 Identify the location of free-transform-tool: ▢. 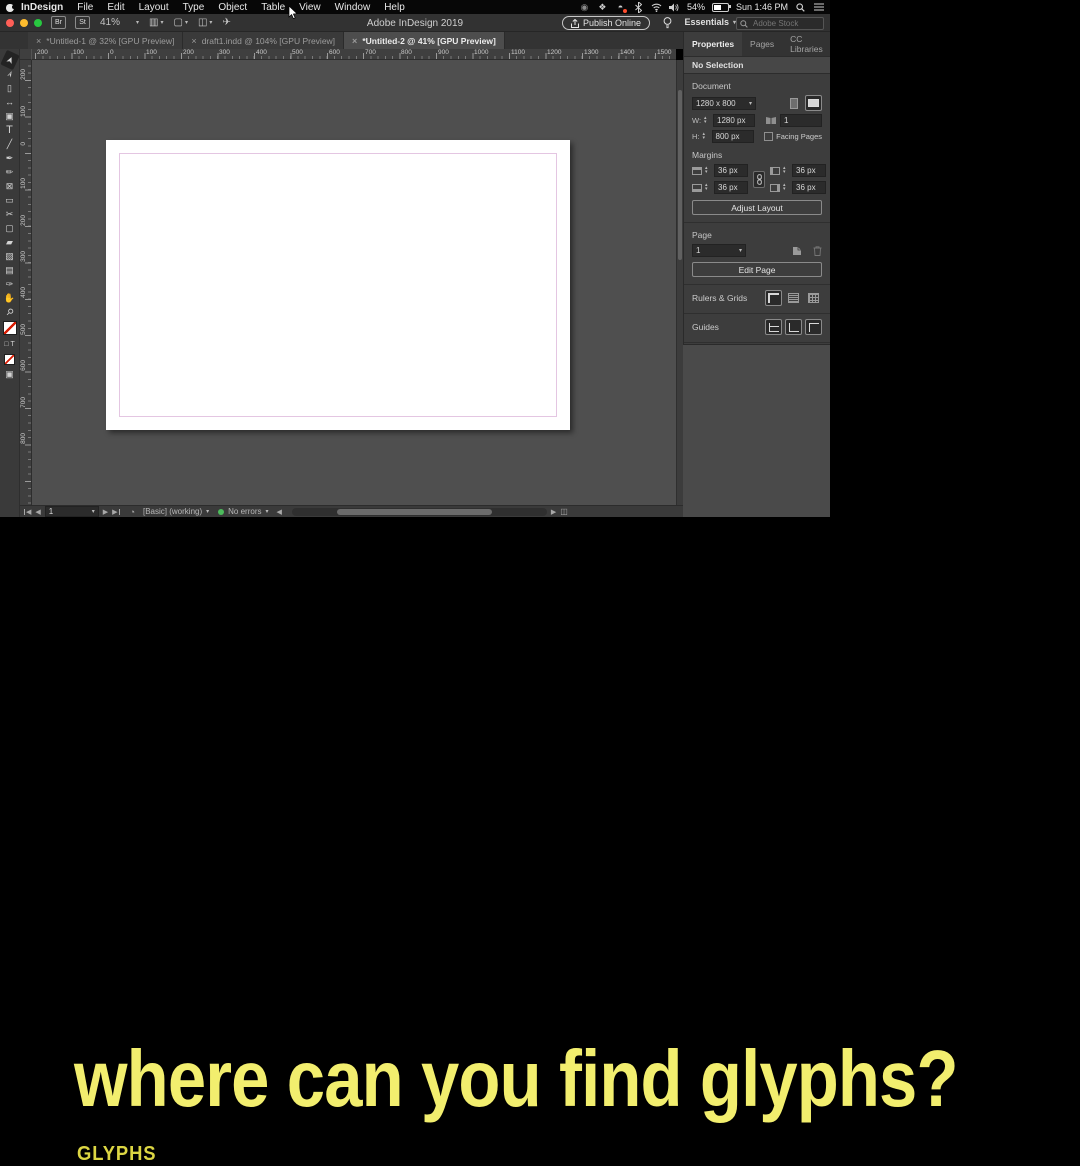
(10, 228).